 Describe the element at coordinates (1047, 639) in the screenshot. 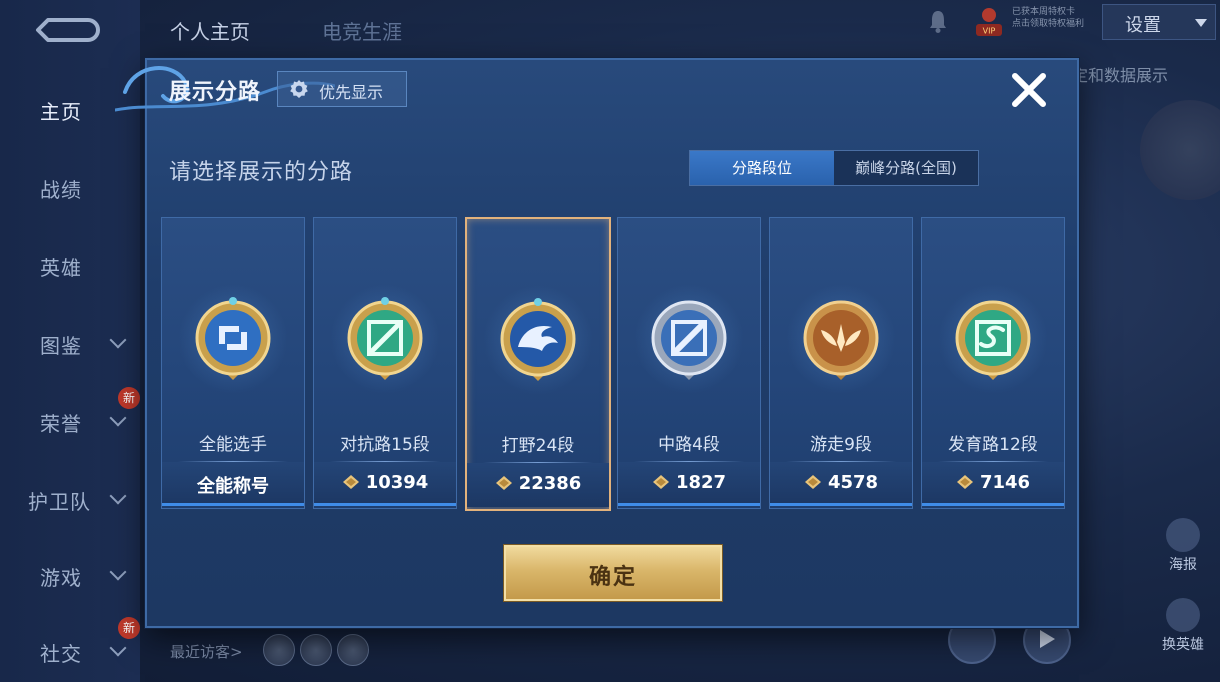

I see `play-icon` at that location.